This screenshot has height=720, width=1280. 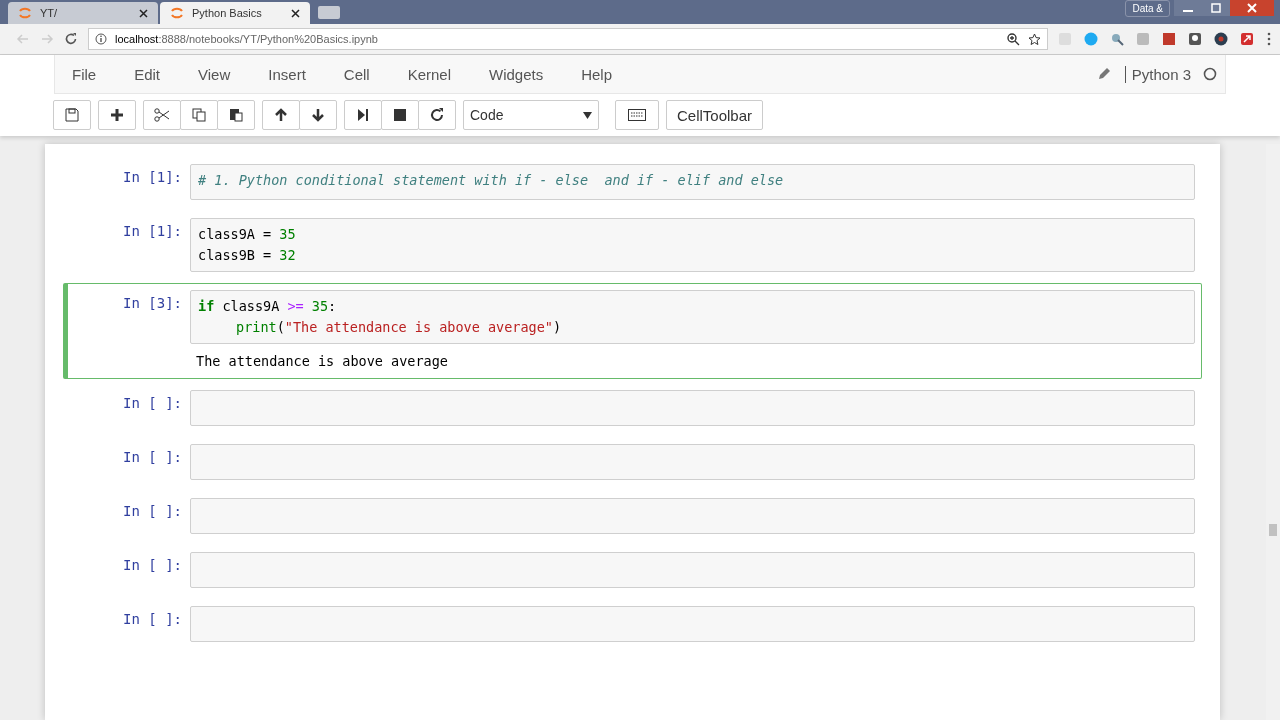 I want to click on paste-icon, so click(x=236, y=115).